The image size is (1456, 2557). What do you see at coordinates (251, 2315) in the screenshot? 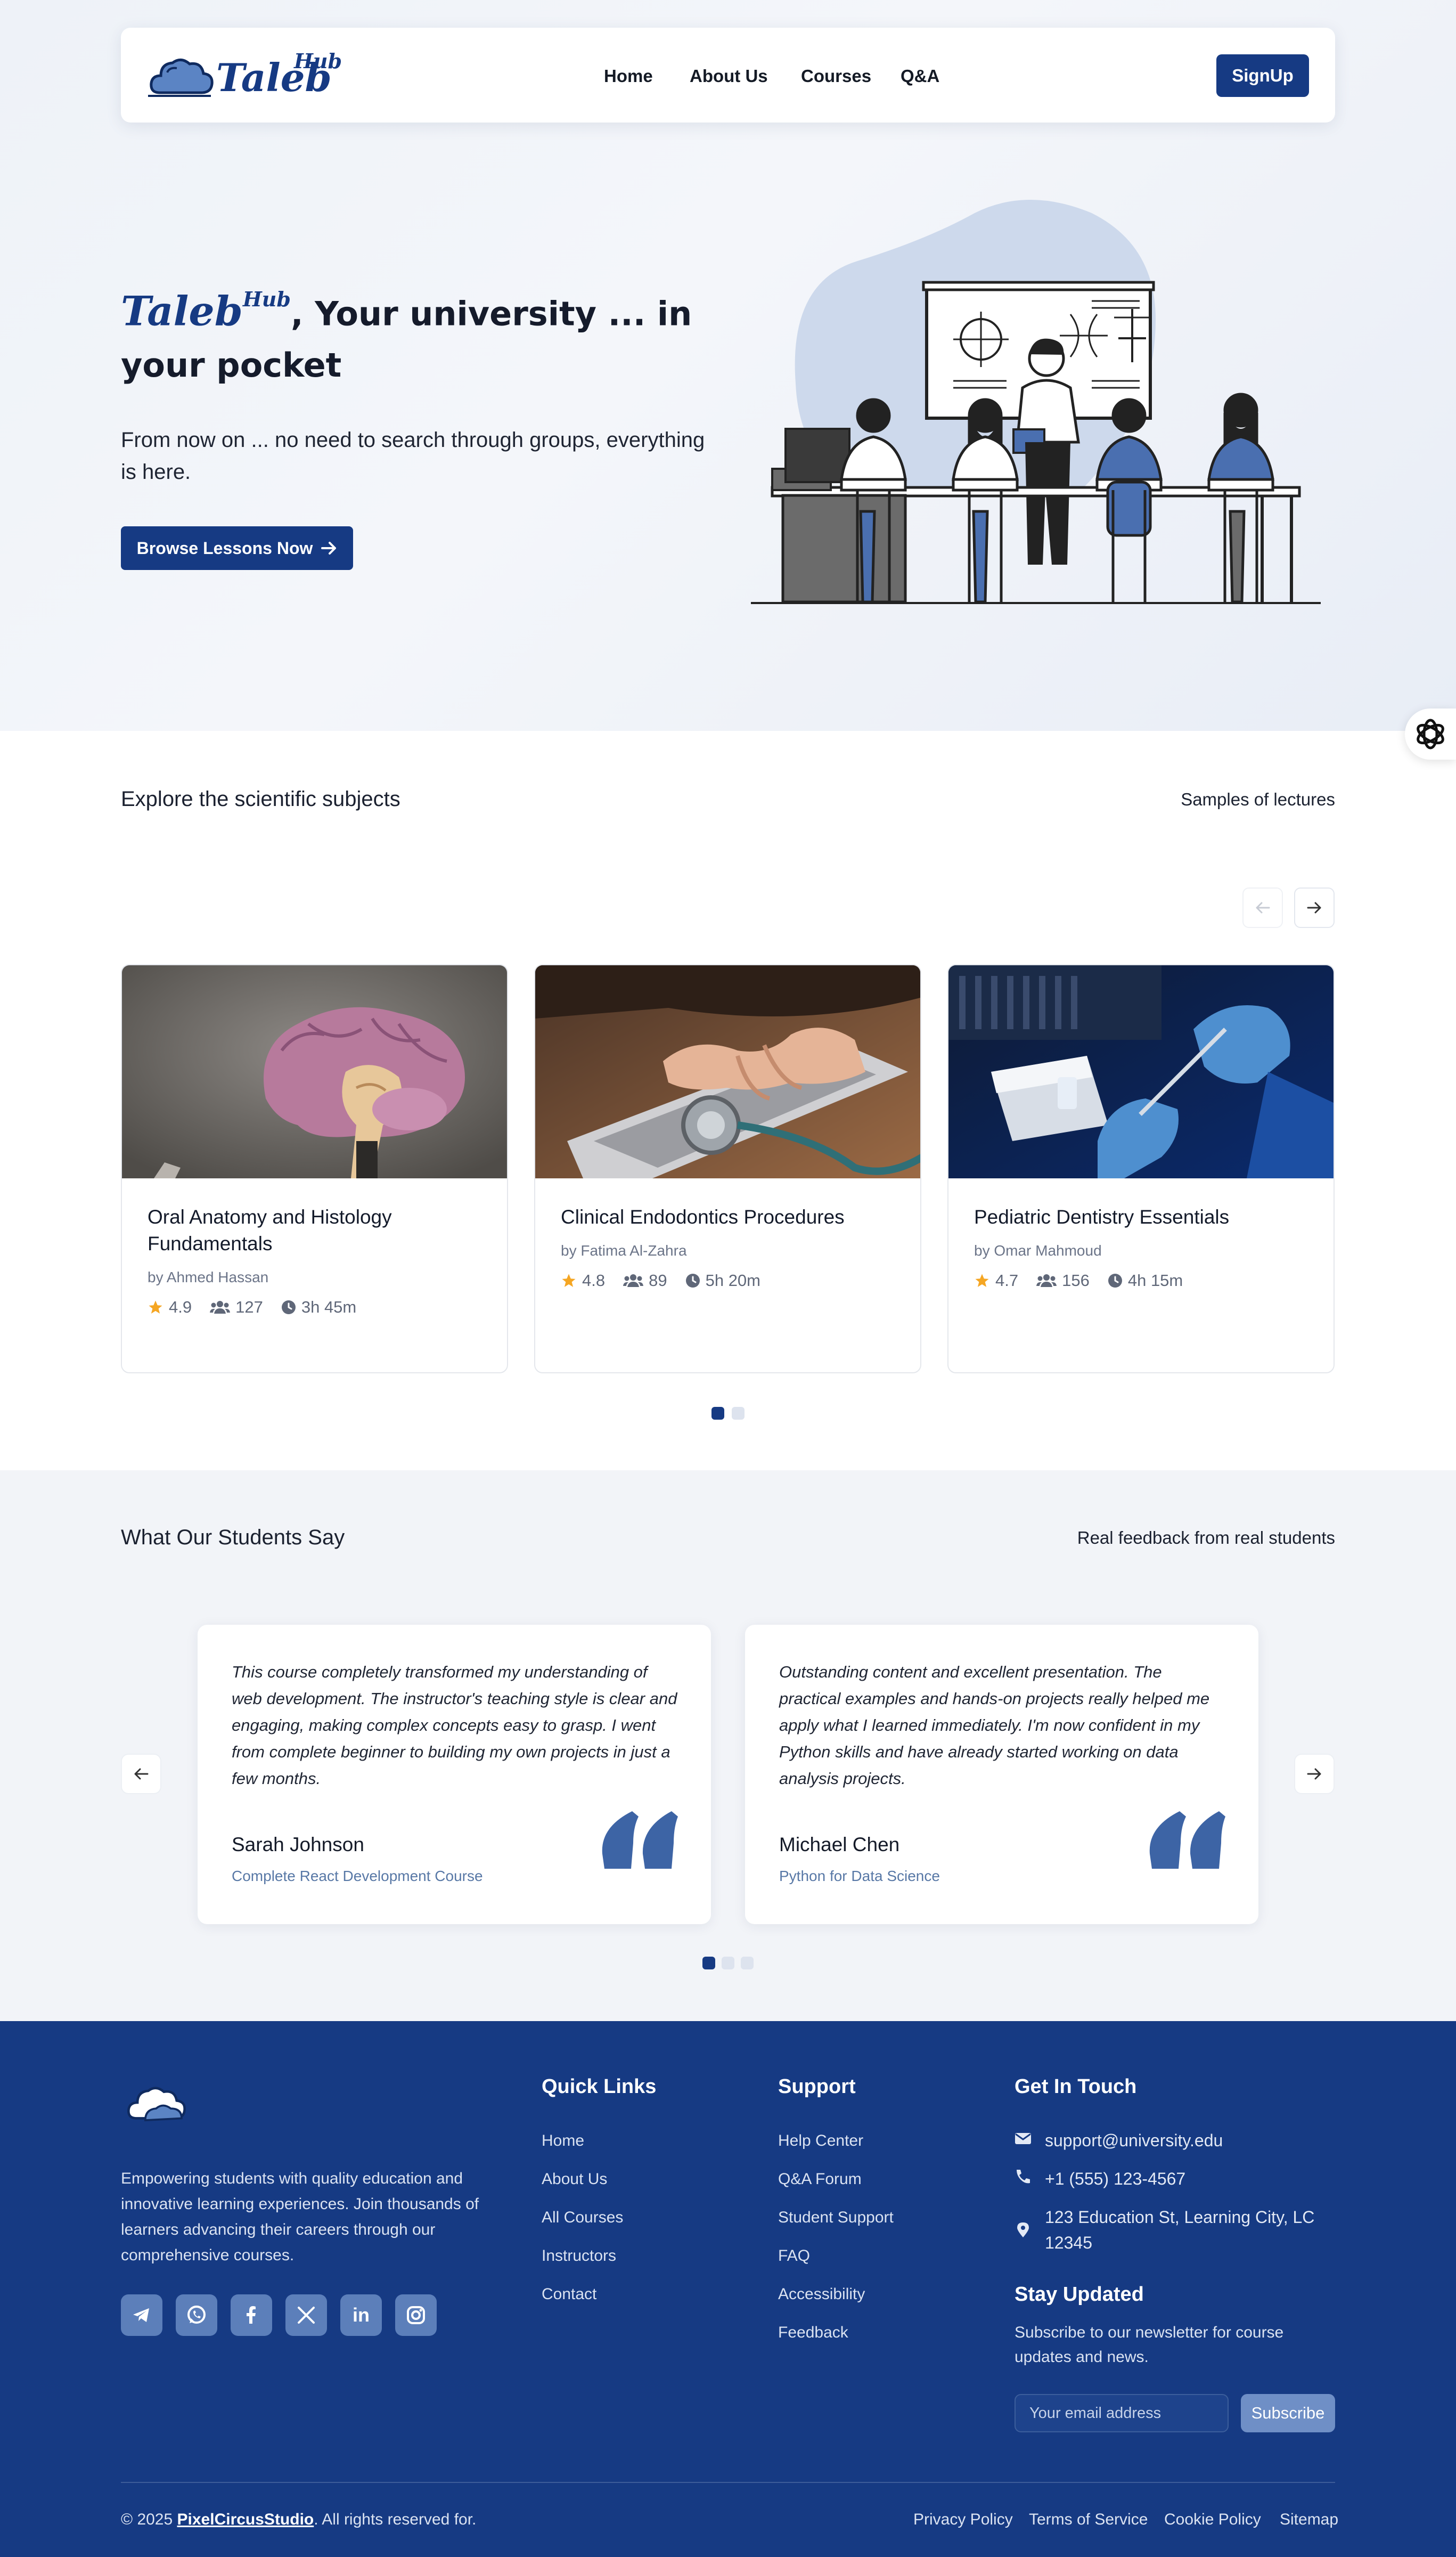
I see `facebook-icon` at bounding box center [251, 2315].